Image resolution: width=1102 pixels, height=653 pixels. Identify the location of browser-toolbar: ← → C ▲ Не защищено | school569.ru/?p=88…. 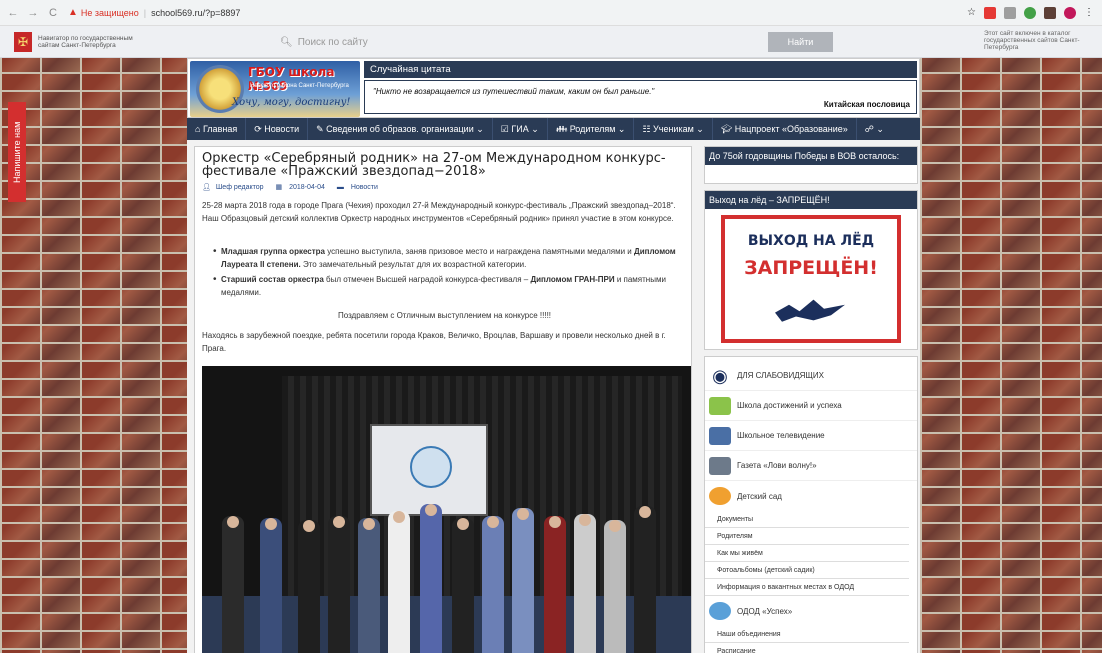
(551, 13).